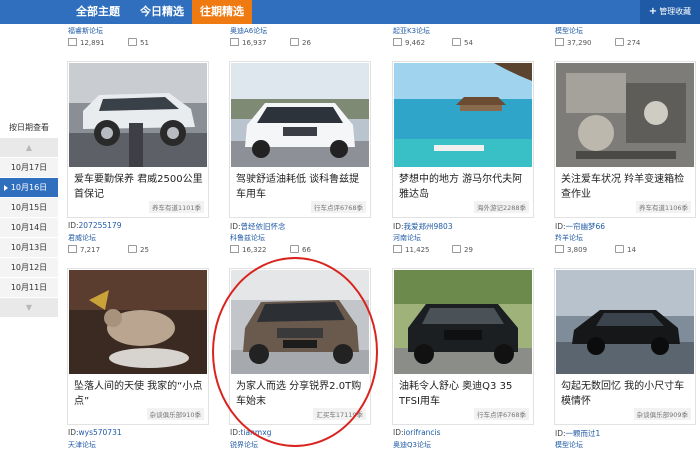 This screenshot has height=450, width=700. I want to click on forum-link: 奥迪Q3论坛, so click(412, 445).